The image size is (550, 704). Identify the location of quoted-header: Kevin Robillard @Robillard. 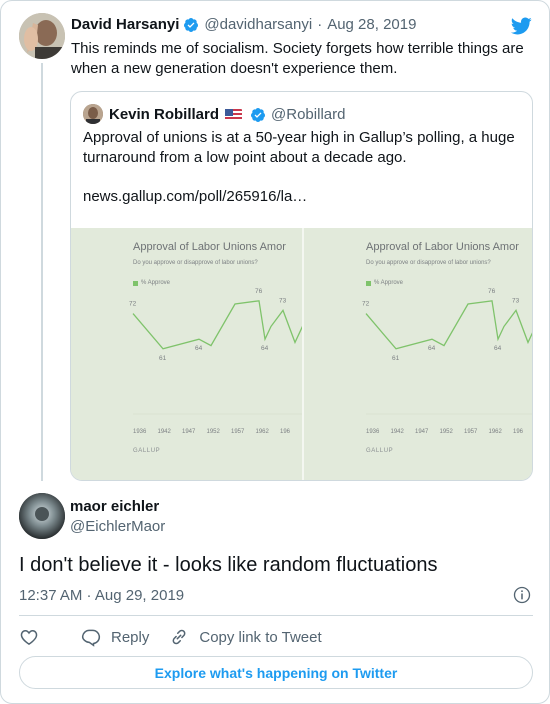
(227, 114).